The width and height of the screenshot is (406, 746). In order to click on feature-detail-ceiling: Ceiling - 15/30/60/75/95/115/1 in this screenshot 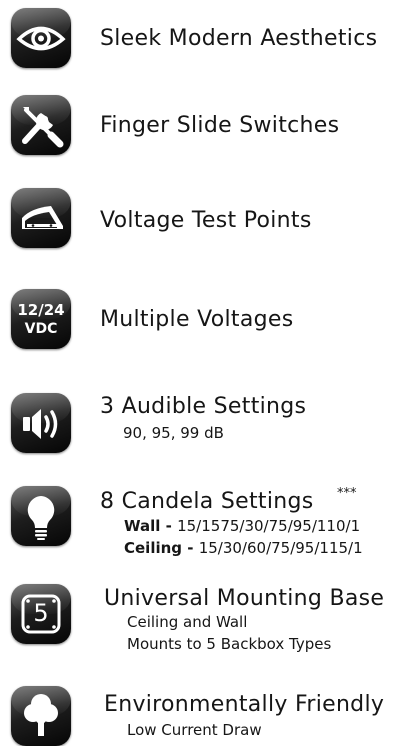, I will do `click(243, 548)`.